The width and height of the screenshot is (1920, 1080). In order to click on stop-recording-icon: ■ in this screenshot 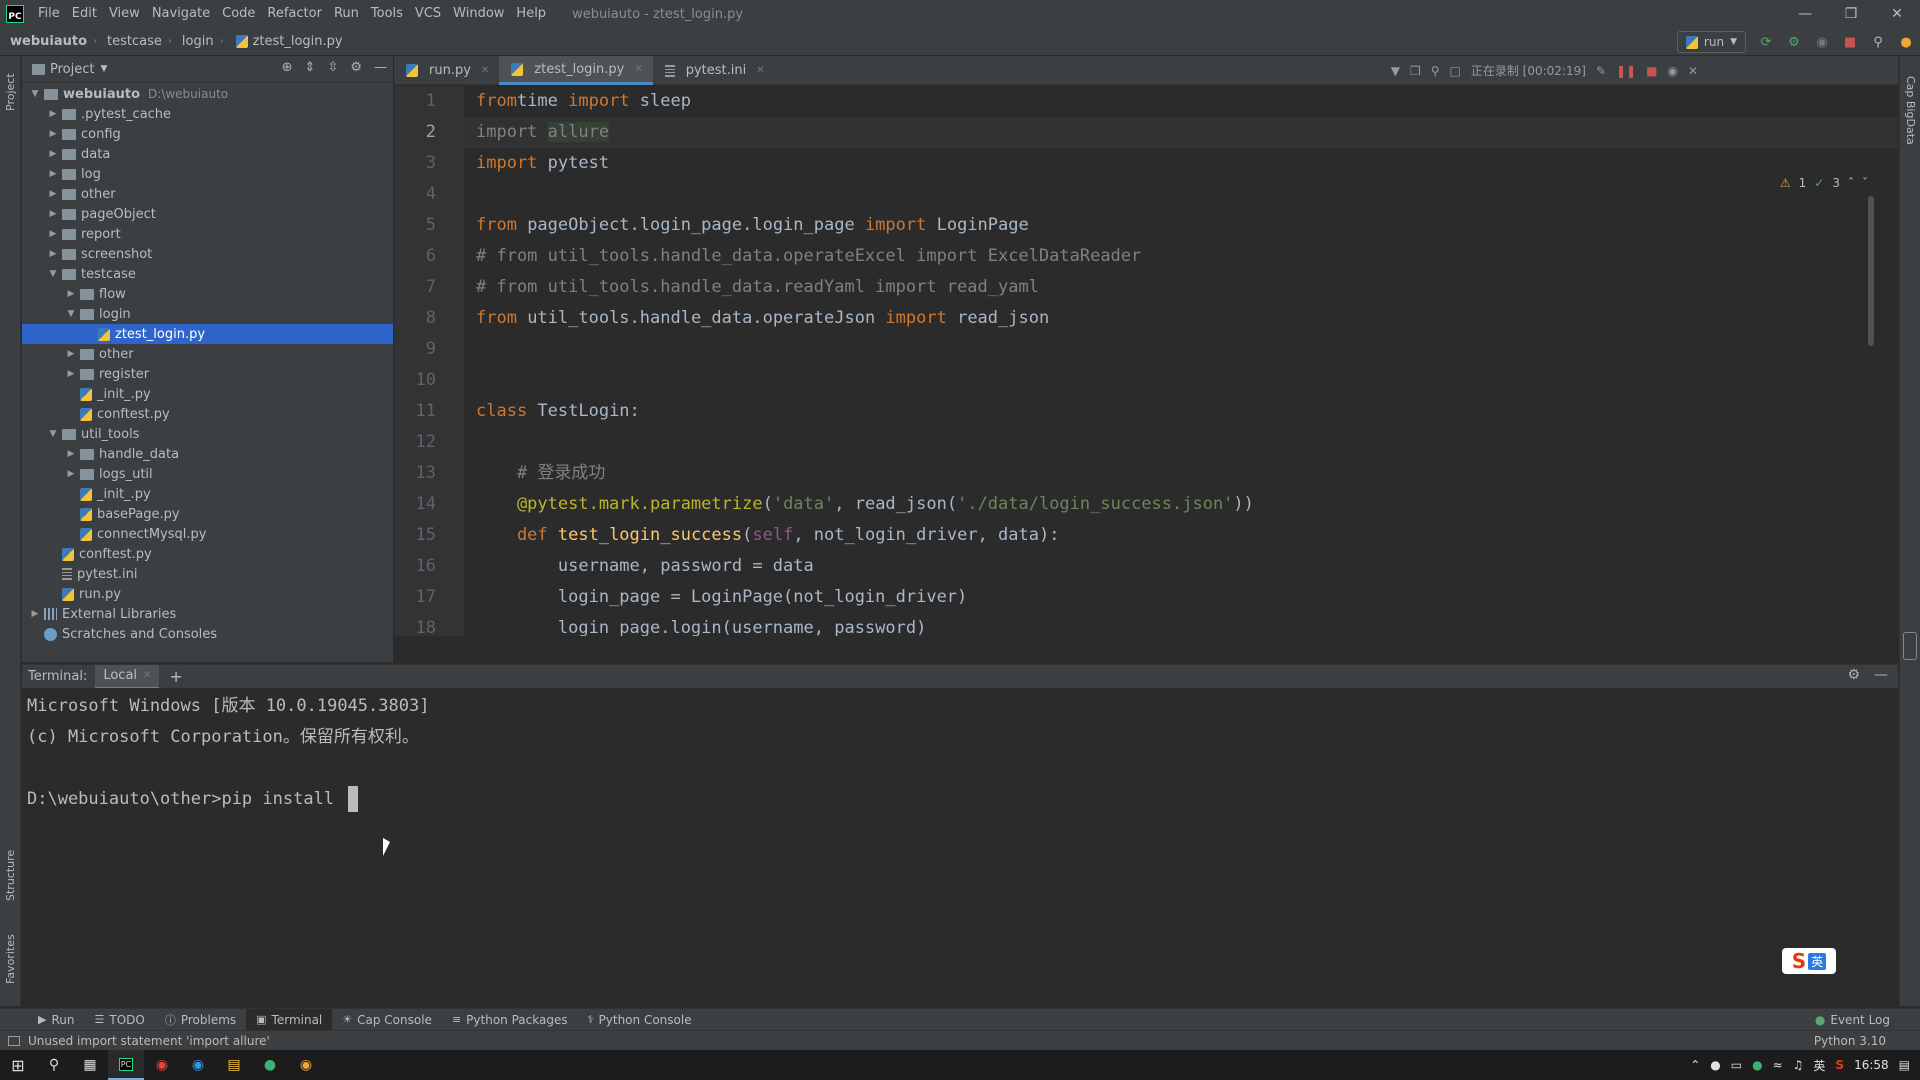, I will do `click(1651, 71)`.